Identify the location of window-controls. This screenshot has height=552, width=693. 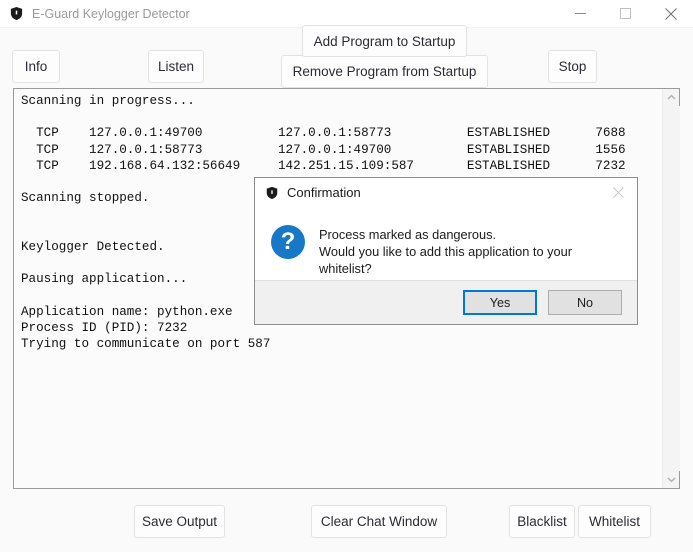
(625, 13).